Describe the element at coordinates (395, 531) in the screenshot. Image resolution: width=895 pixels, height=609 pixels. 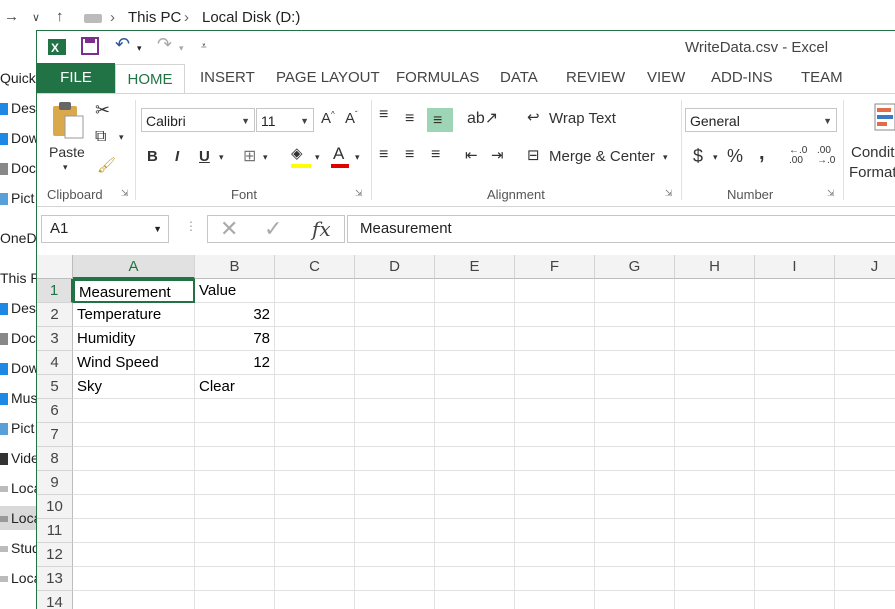
I see `cell-d11` at that location.